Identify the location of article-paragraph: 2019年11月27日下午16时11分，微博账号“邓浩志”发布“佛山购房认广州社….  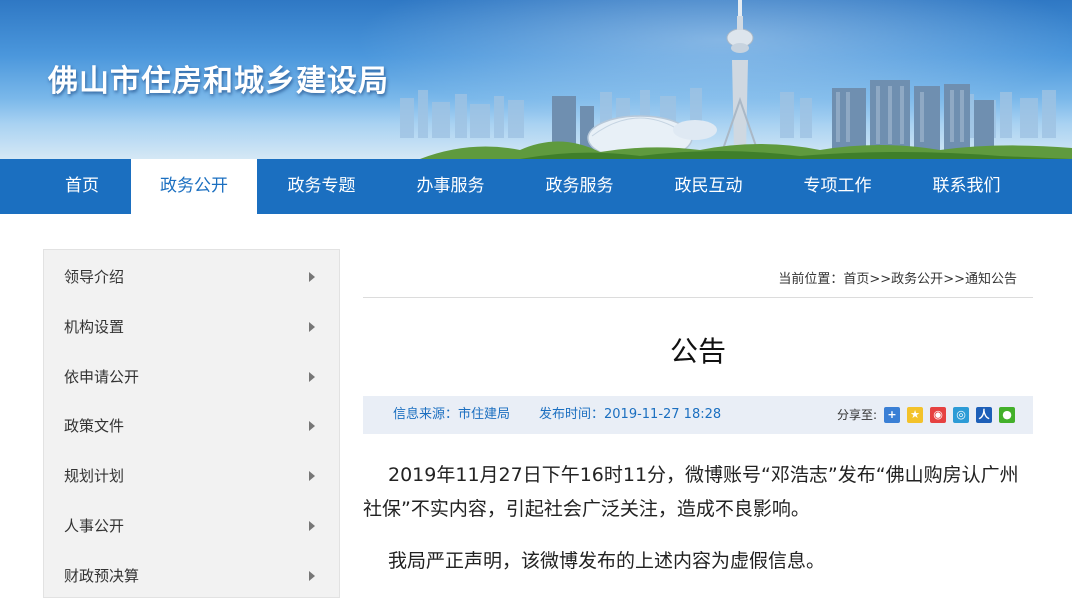
(691, 492).